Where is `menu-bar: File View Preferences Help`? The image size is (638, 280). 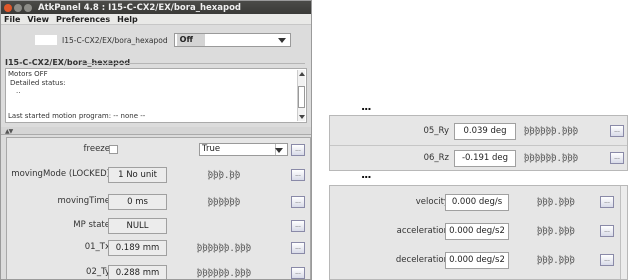
menu-bar: File View Preferences Help is located at coordinates (156, 19).